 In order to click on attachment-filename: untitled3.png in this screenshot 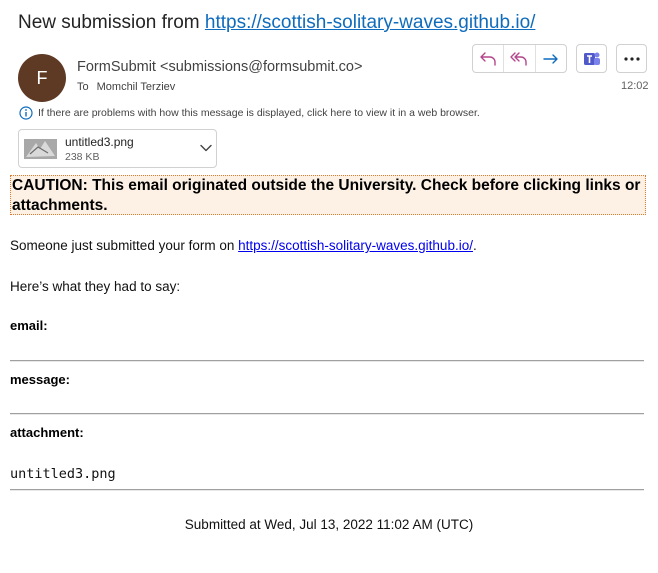, I will do `click(99, 142)`.